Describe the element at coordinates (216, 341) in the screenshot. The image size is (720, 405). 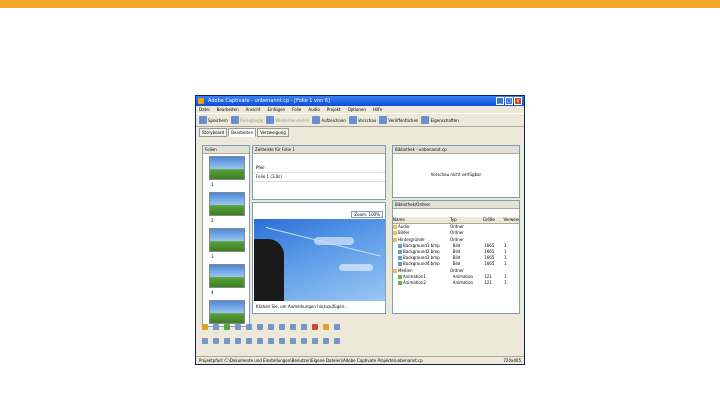
I see `align-center-icon` at that location.